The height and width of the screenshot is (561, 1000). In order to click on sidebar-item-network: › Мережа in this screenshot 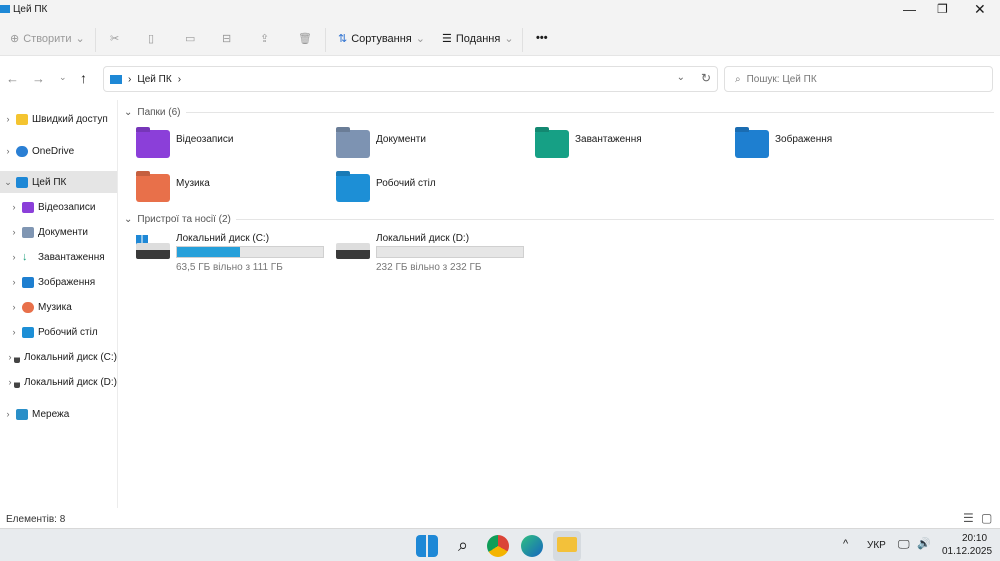, I will do `click(58, 414)`.